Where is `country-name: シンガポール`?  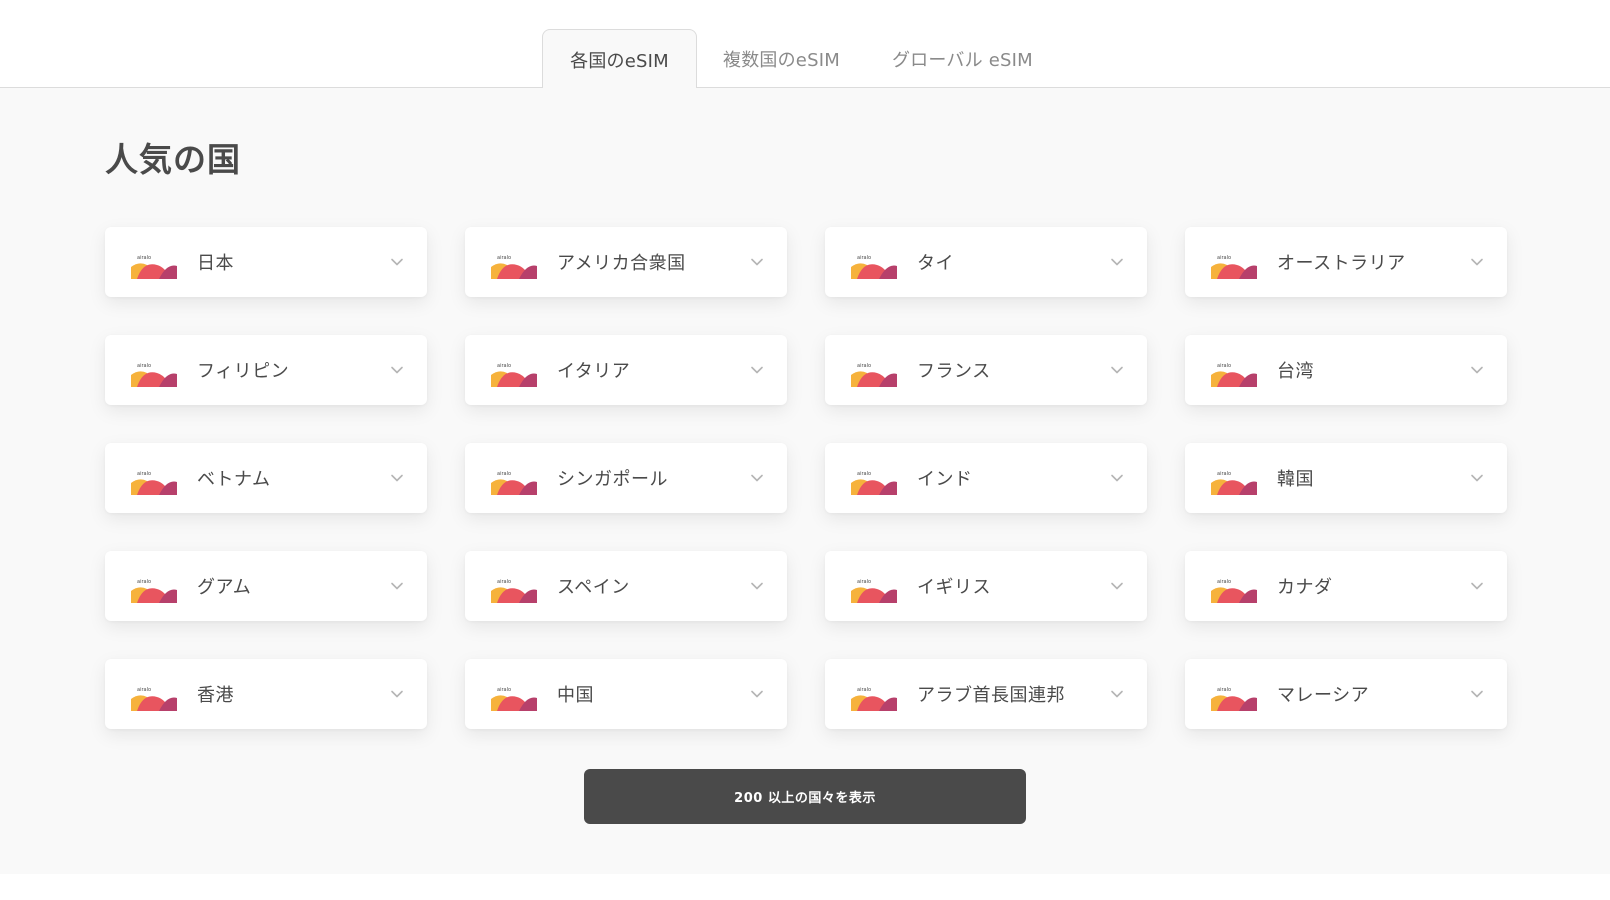
country-name: シンガポール is located at coordinates (612, 479).